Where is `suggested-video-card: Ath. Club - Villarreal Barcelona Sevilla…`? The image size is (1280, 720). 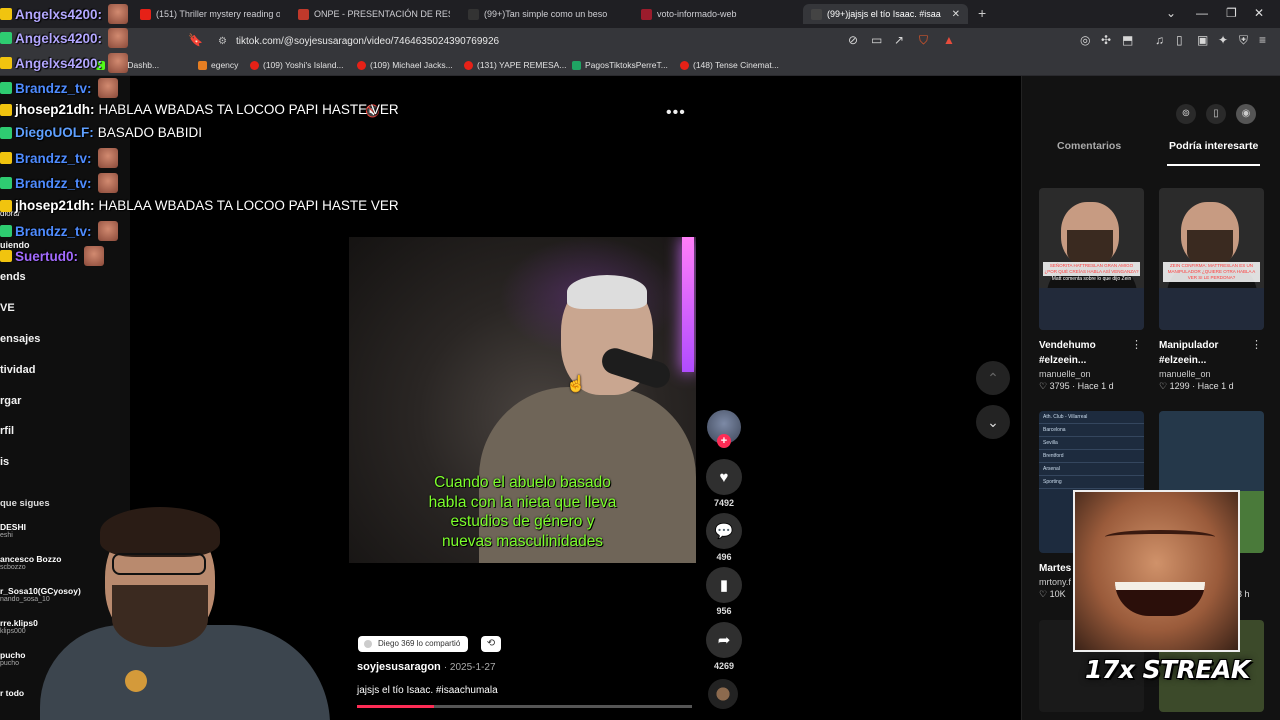
suggested-video-card: Ath. Club - Villarreal Barcelona Sevilla… is located at coordinates (1091, 505).